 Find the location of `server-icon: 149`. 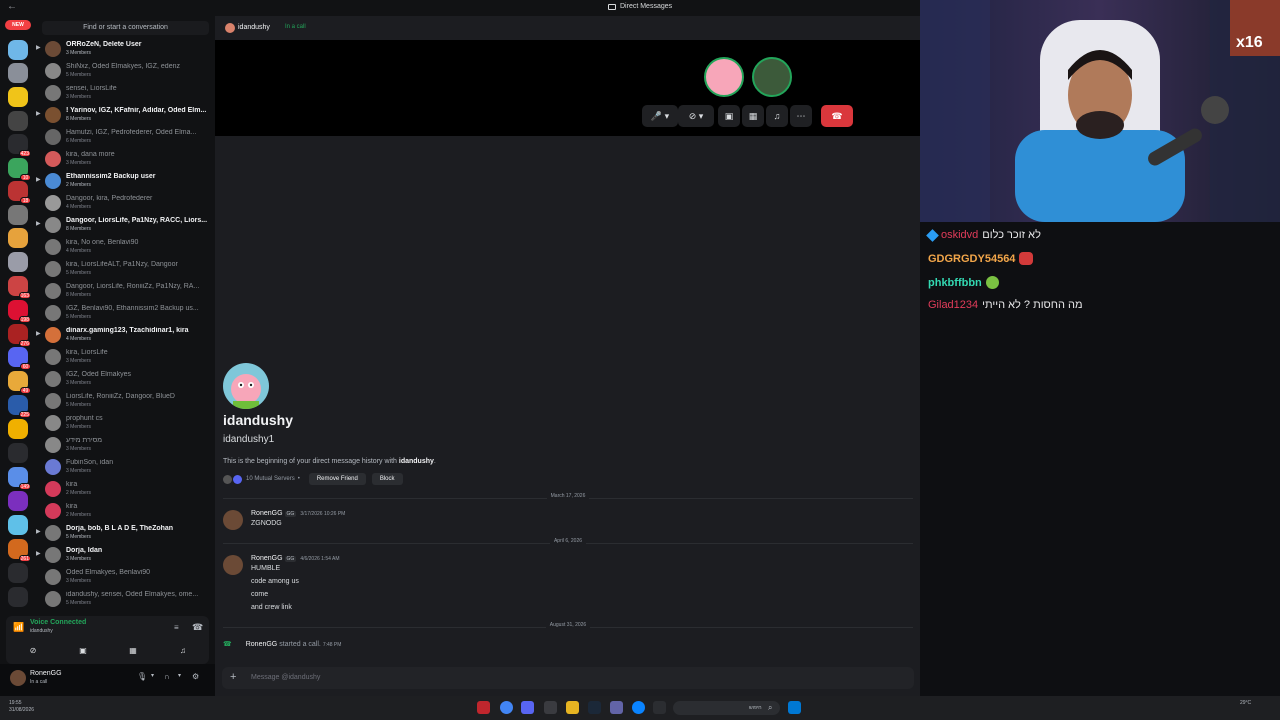

server-icon: 149 is located at coordinates (19, 478).